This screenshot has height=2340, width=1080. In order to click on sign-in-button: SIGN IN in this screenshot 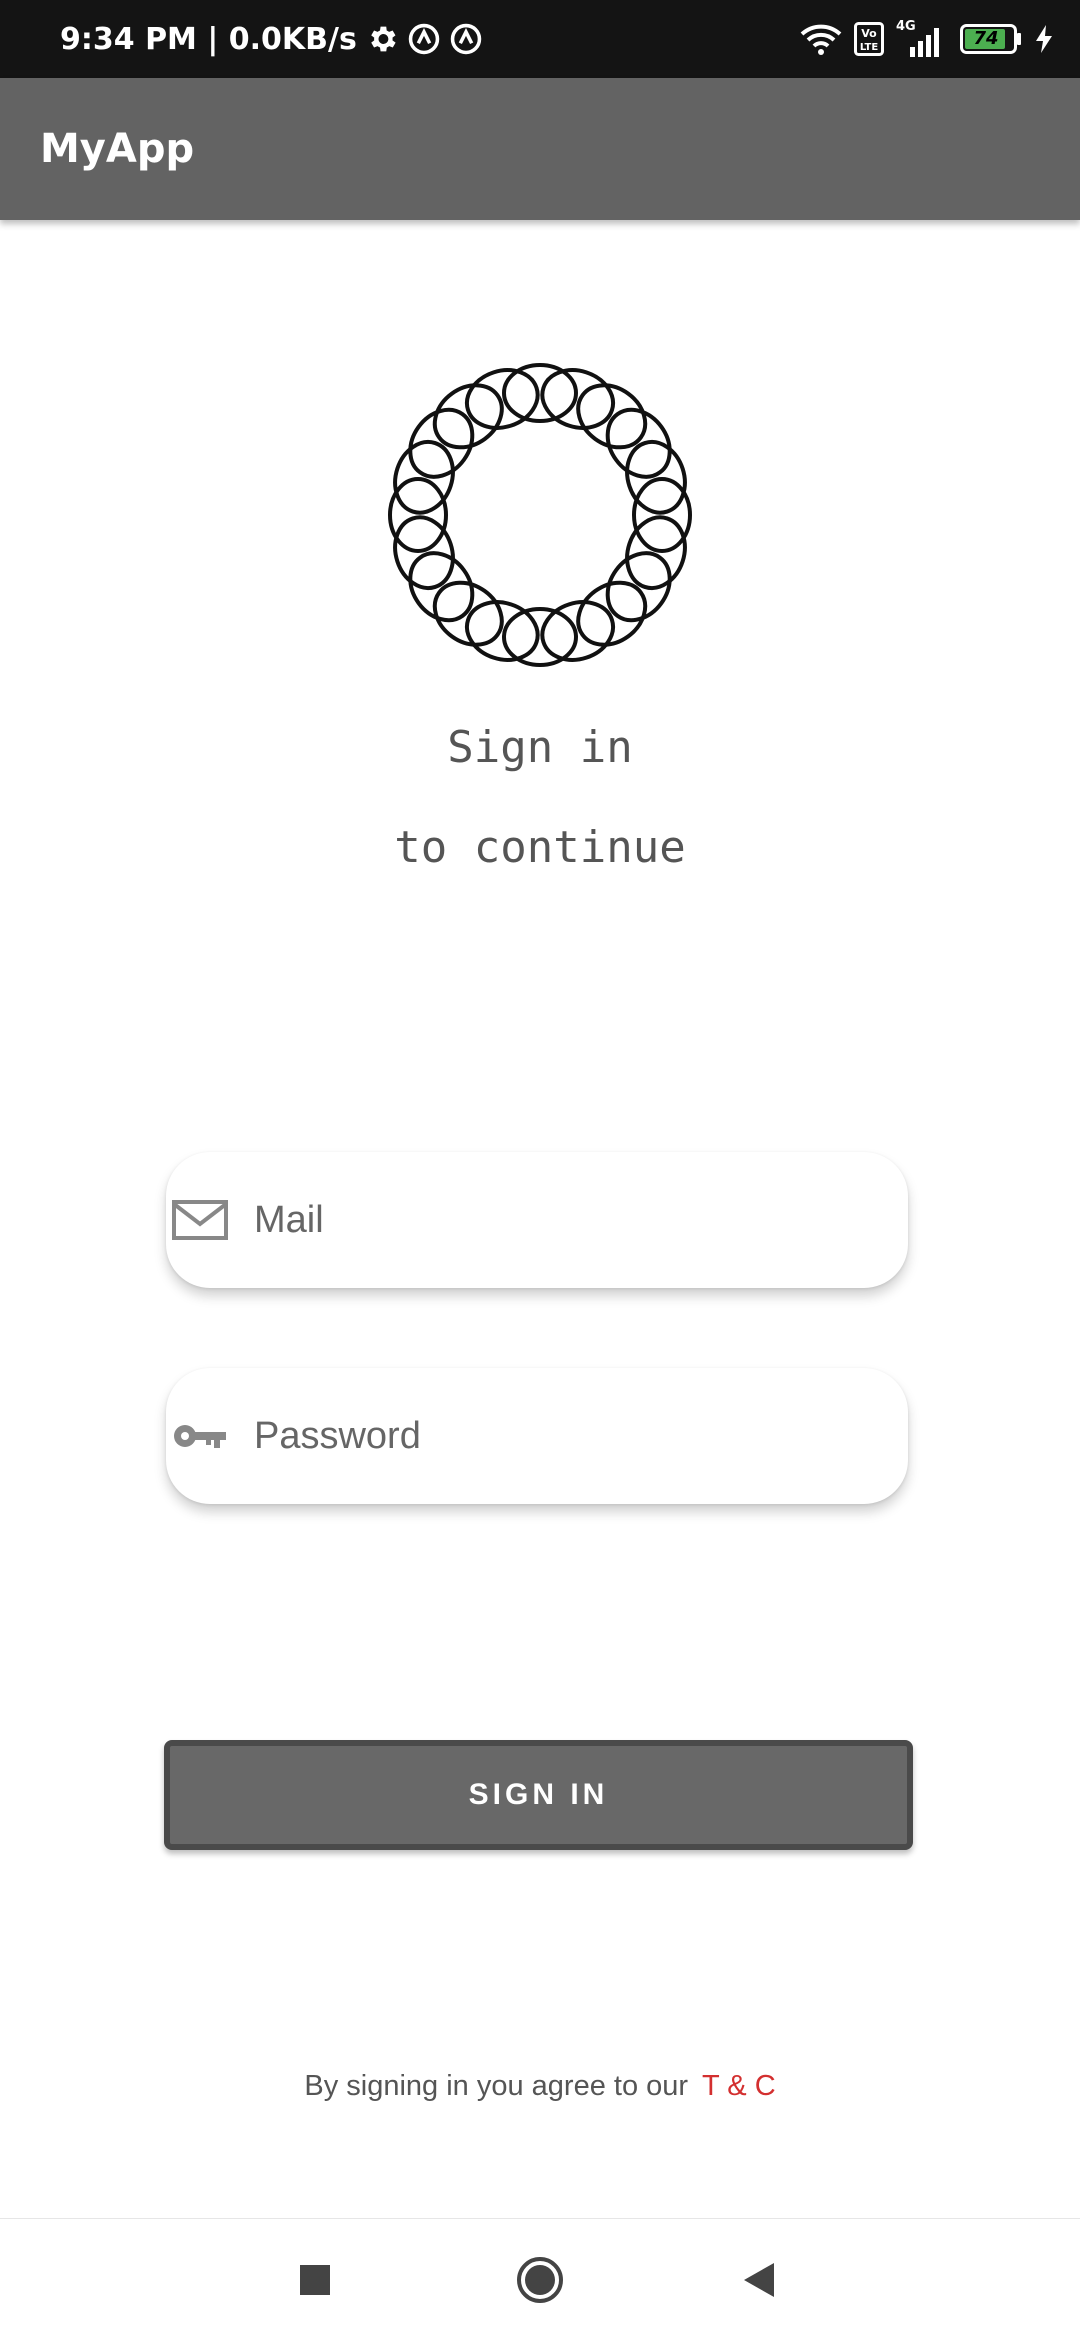, I will do `click(538, 1795)`.